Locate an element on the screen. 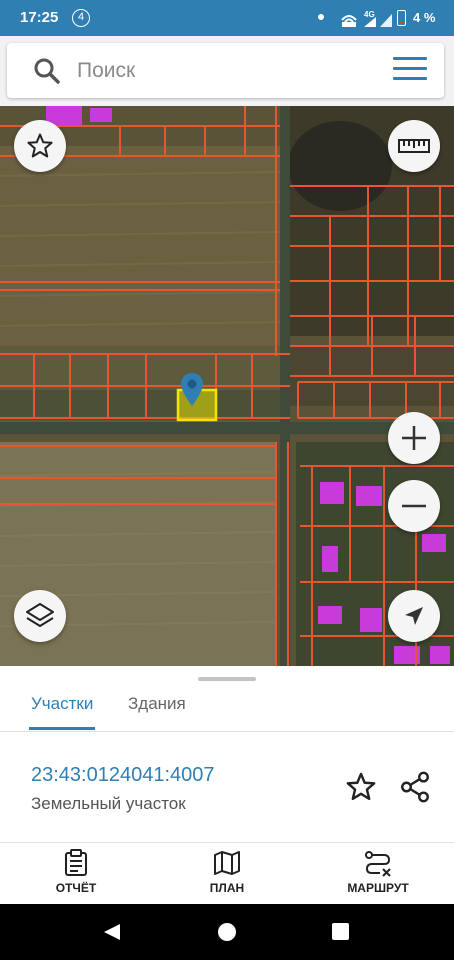 The image size is (454, 960). navigation-arrow-icon is located at coordinates (414, 616).